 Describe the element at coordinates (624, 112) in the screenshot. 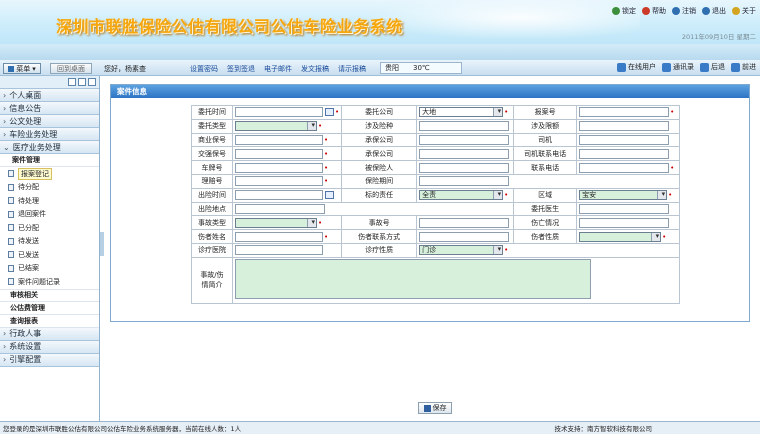

I see `report-no-input` at that location.